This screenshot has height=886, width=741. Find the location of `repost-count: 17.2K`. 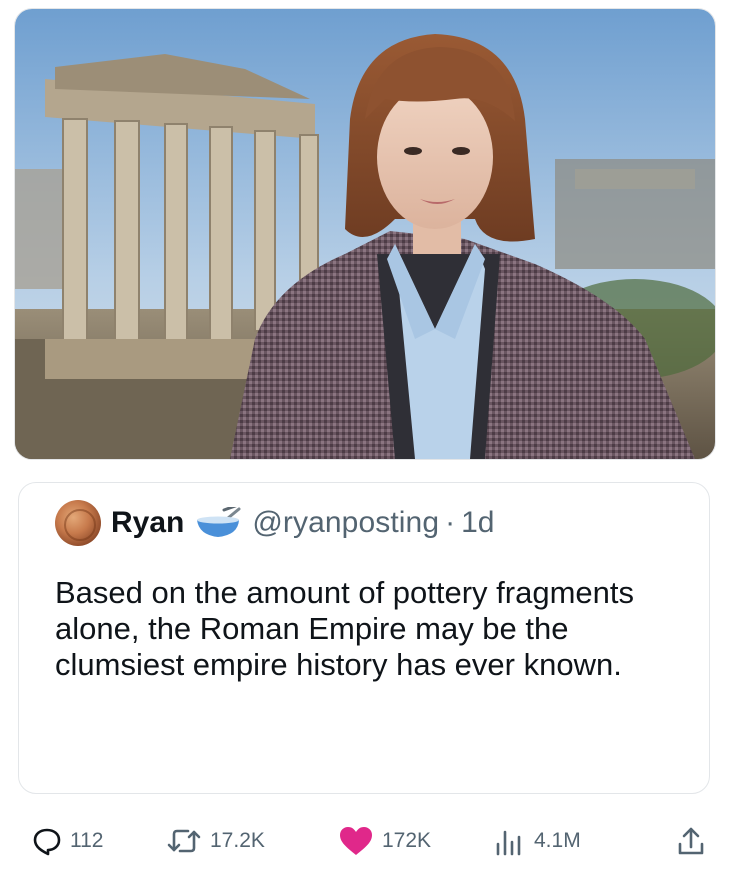

repost-count: 17.2K is located at coordinates (237, 840).